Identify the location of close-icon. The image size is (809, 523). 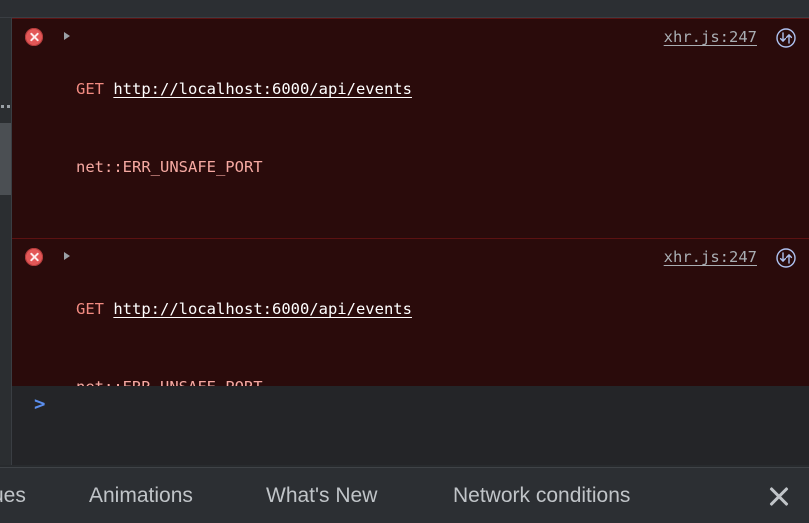
(779, 496).